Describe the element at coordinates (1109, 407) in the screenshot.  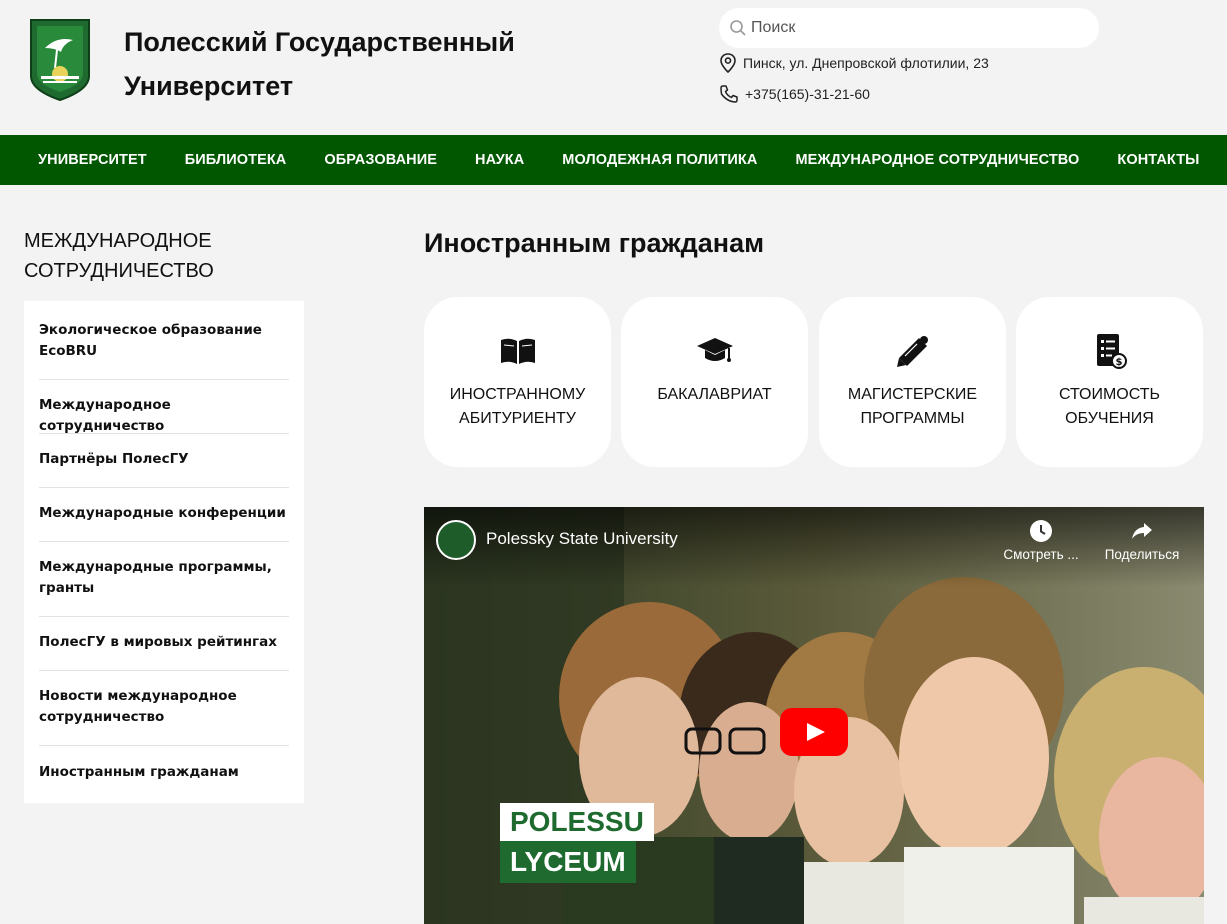
I see `card-label: СТОИМОСТЬ ОБУЧЕНИЯ` at that location.